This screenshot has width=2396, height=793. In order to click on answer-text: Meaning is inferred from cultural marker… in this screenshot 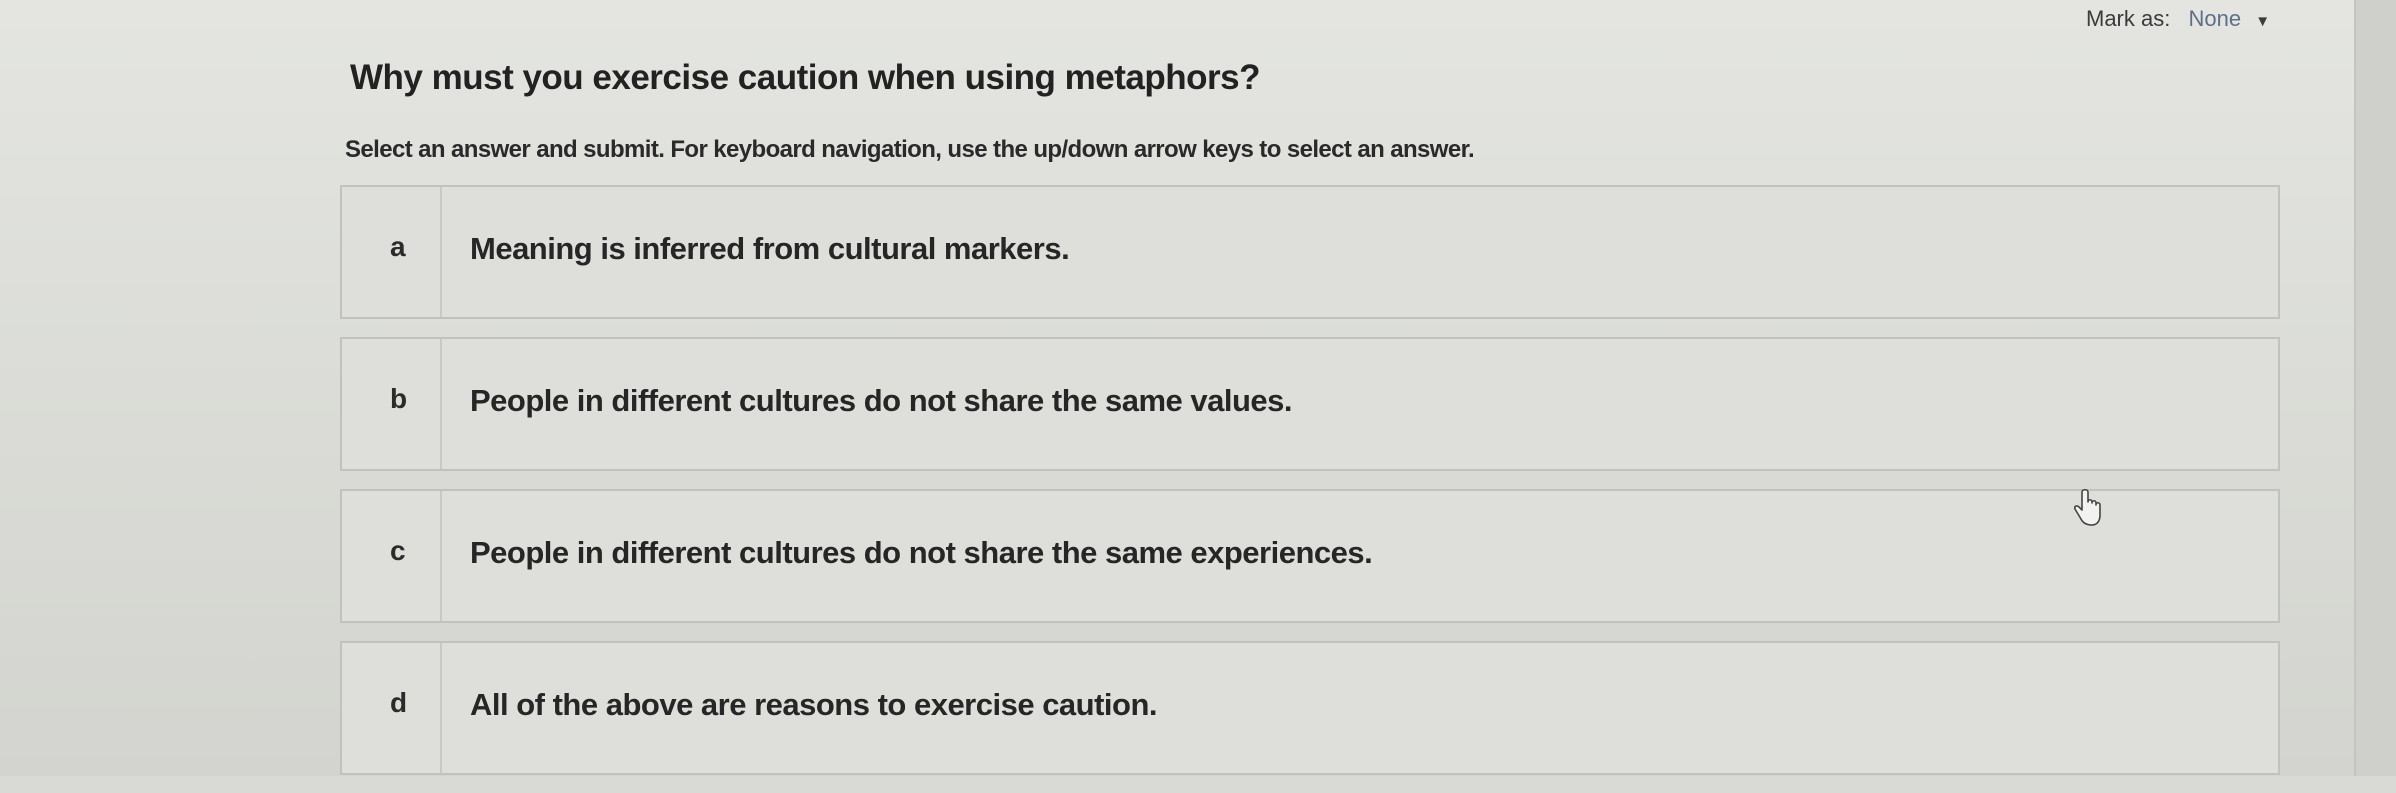, I will do `click(770, 248)`.